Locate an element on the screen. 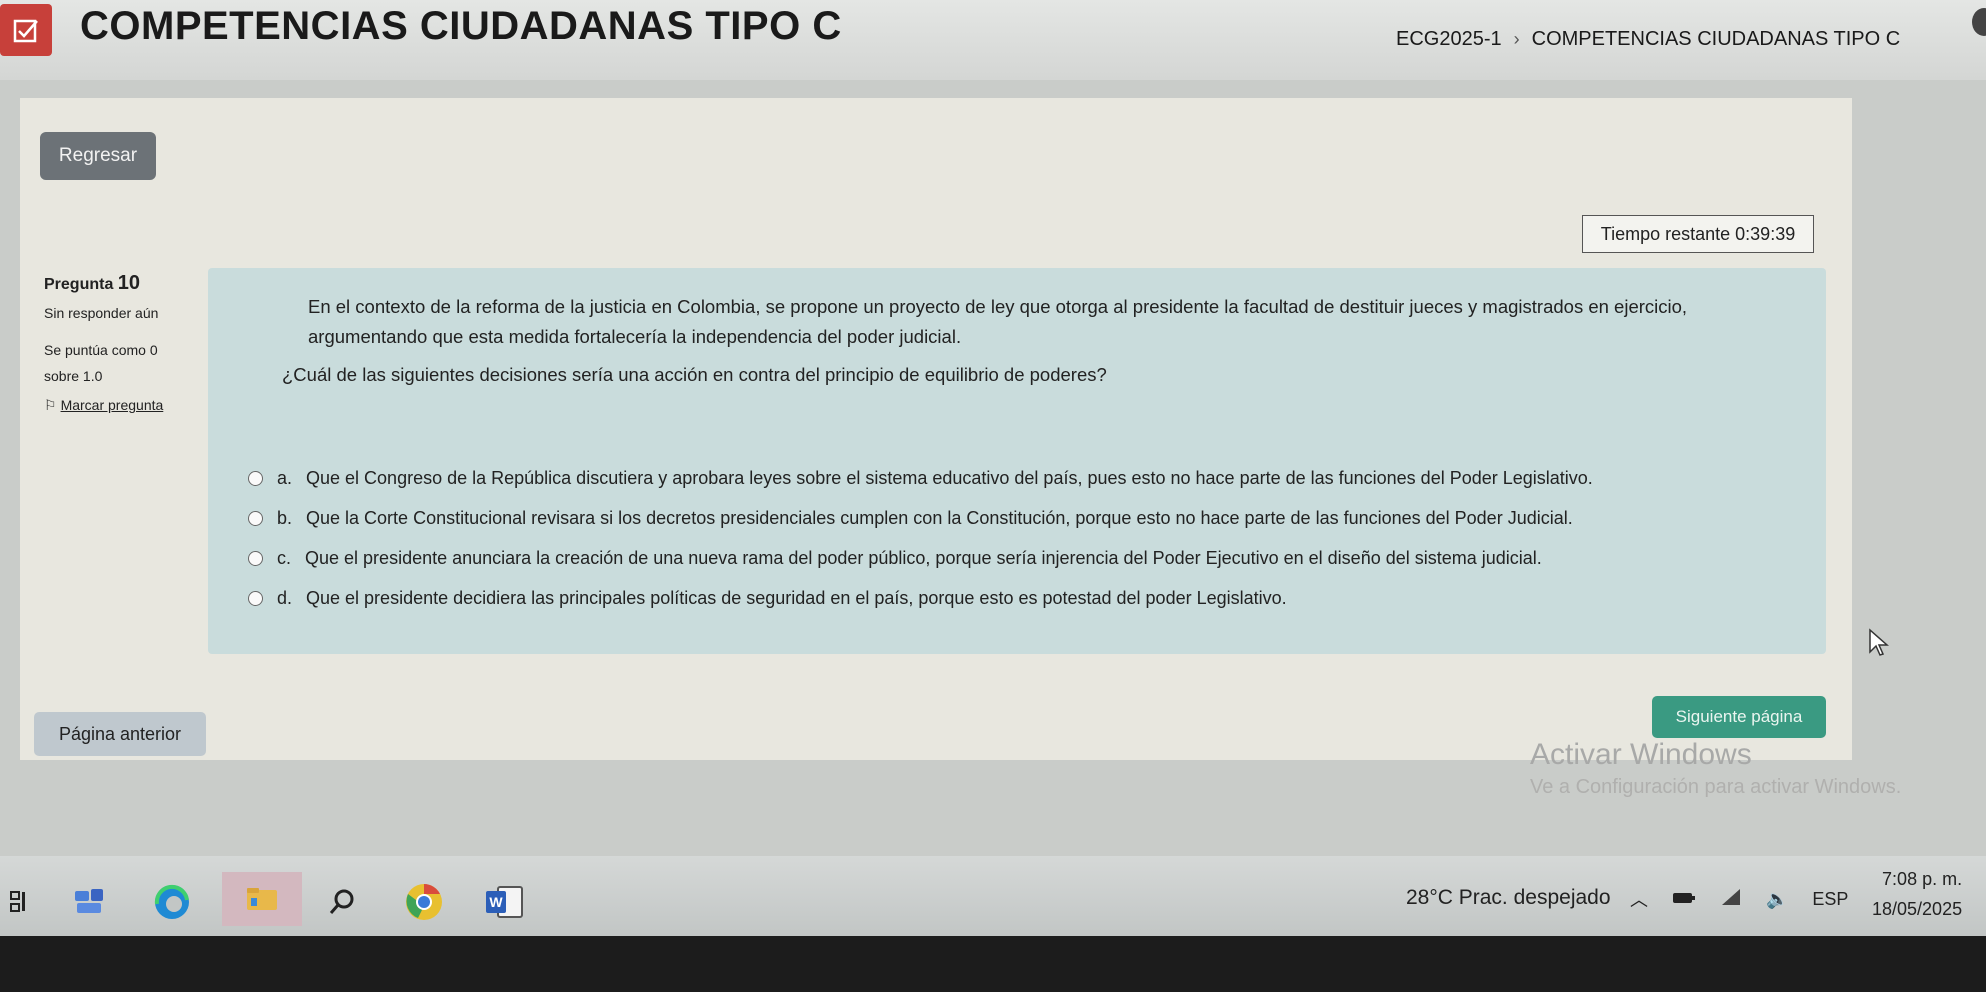 This screenshot has height=992, width=1986. question-state: Sin responder aún is located at coordinates (101, 313).